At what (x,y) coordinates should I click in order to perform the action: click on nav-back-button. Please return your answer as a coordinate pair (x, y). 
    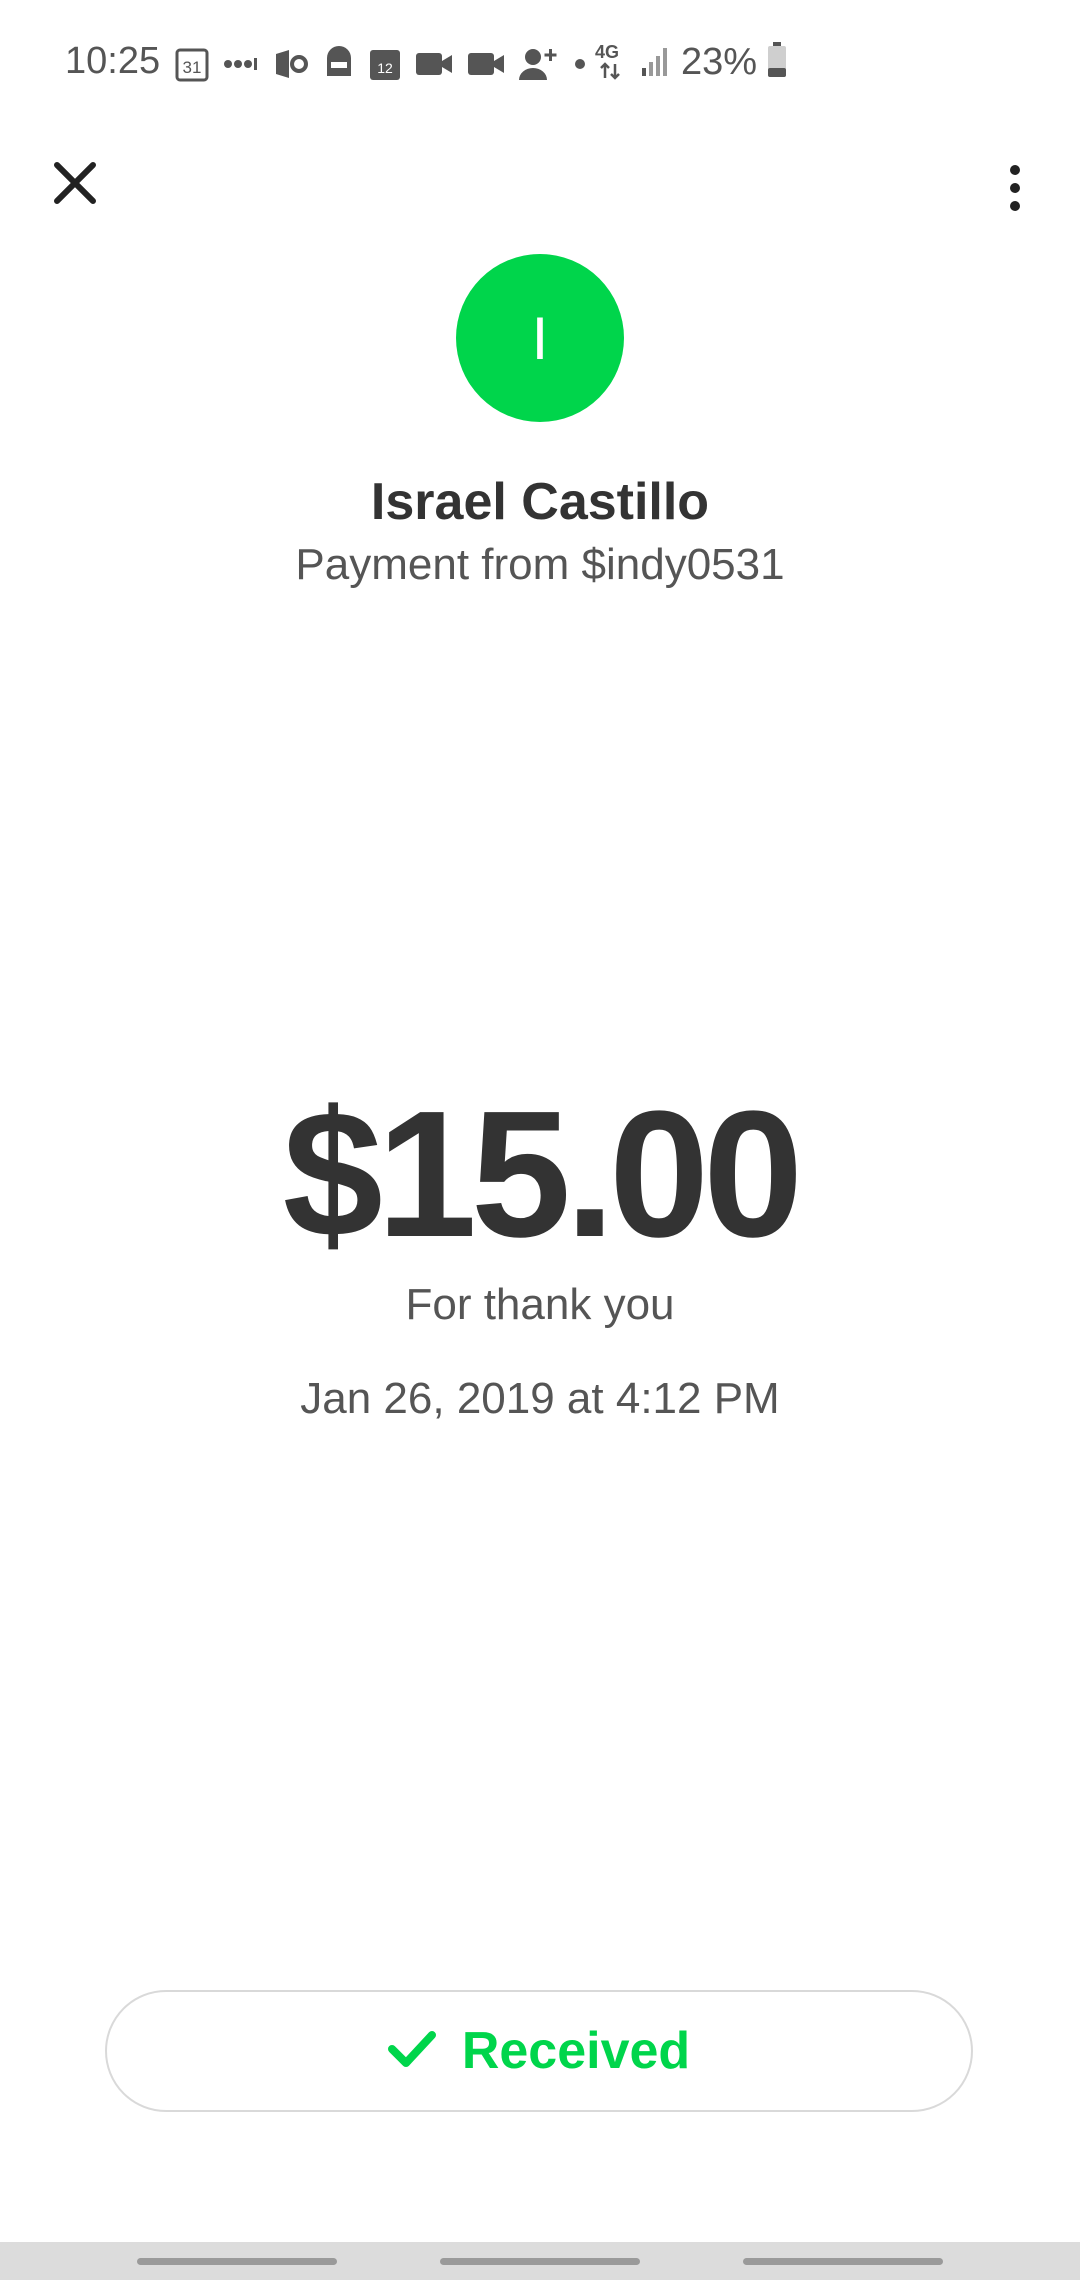
    Looking at the image, I should click on (843, 2261).